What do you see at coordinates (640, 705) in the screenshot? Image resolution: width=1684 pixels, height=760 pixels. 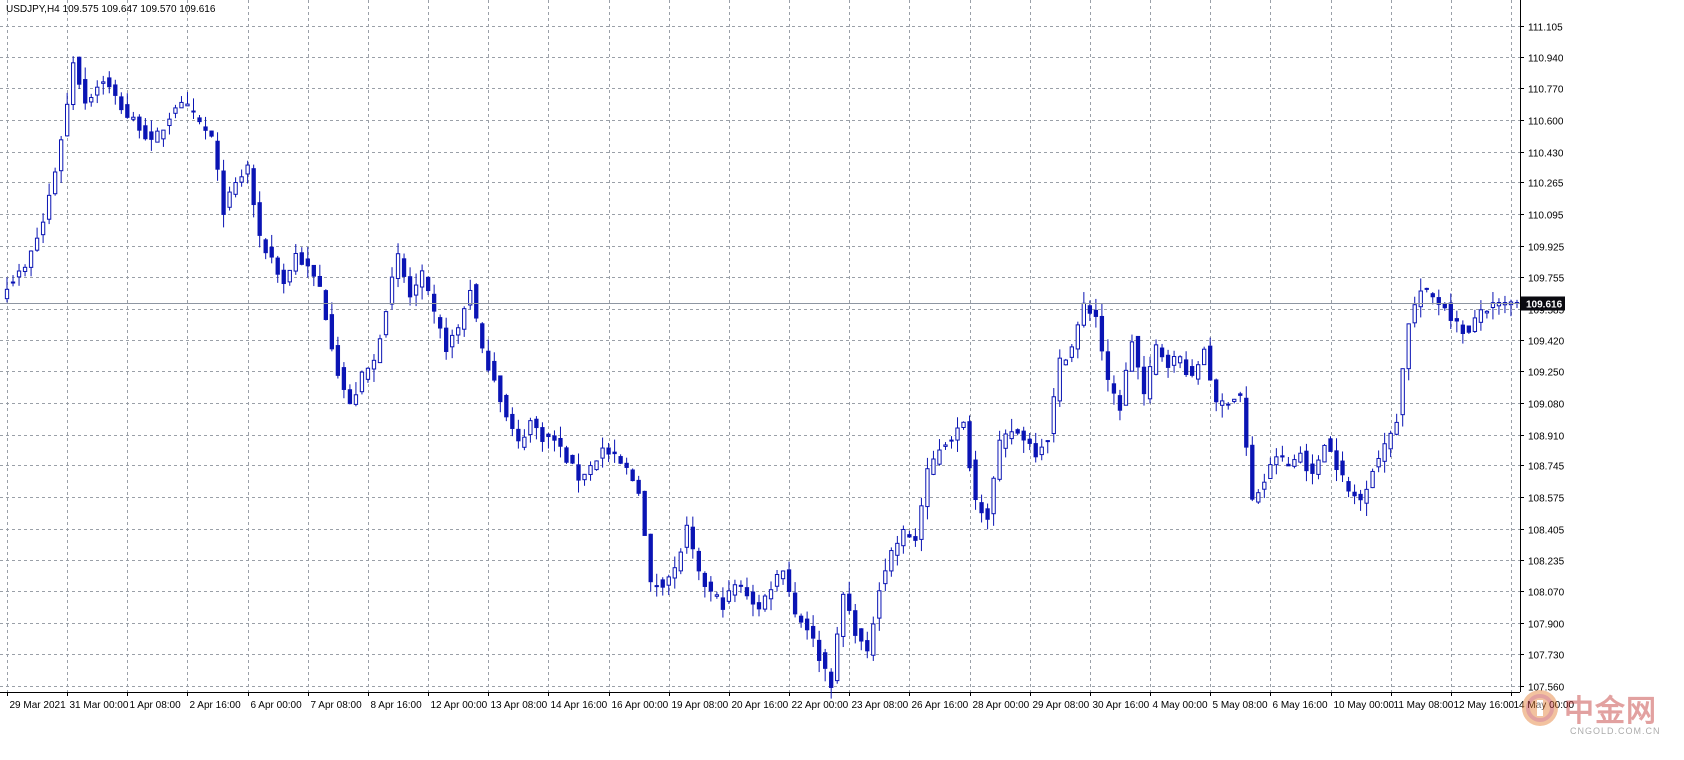 I see `time-tick-label: 16 Apr 00:00` at bounding box center [640, 705].